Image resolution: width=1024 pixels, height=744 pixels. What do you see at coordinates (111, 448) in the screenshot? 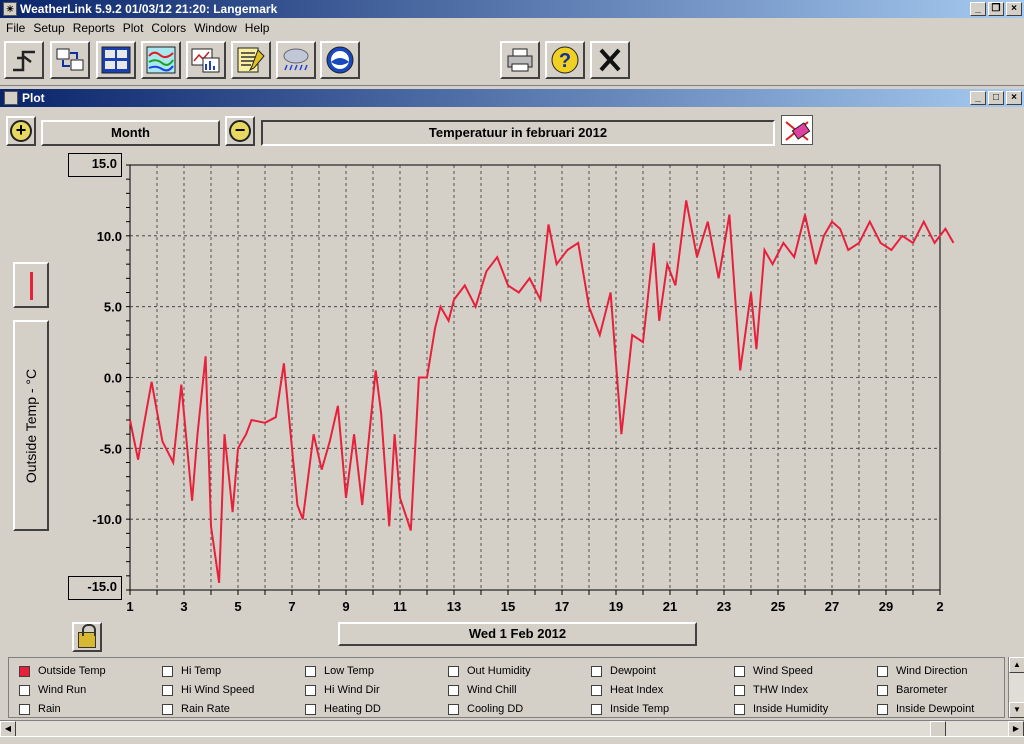
I see `y-tick-label: -5.0` at bounding box center [111, 448].